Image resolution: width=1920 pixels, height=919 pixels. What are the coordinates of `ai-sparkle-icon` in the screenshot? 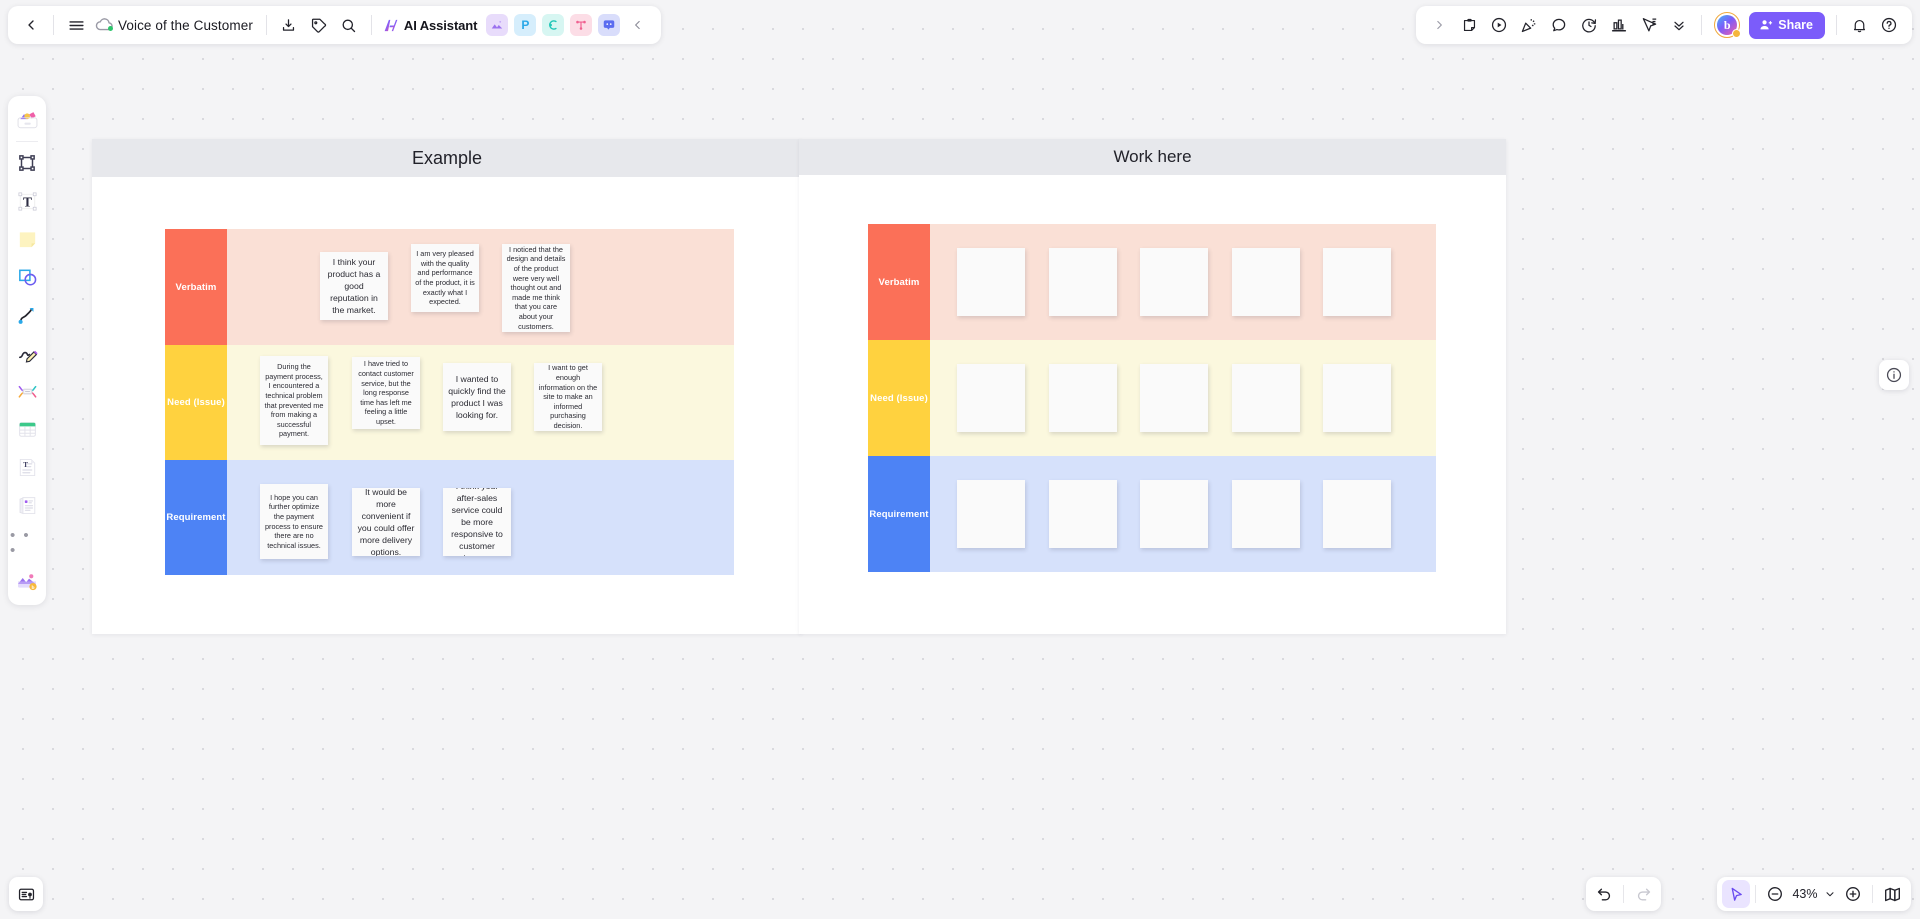 It's located at (391, 25).